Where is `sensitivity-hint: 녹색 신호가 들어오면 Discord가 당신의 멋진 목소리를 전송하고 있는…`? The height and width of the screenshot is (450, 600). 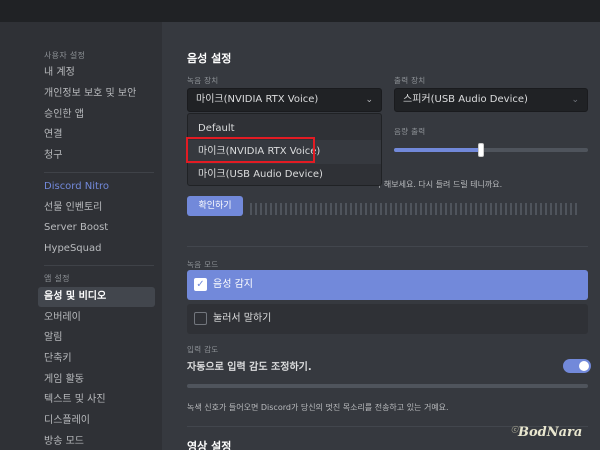
sensitivity-hint: 녹색 신호가 들어오면 Discord가 당신의 멋진 목소리를 전송하고 있는… is located at coordinates (318, 407).